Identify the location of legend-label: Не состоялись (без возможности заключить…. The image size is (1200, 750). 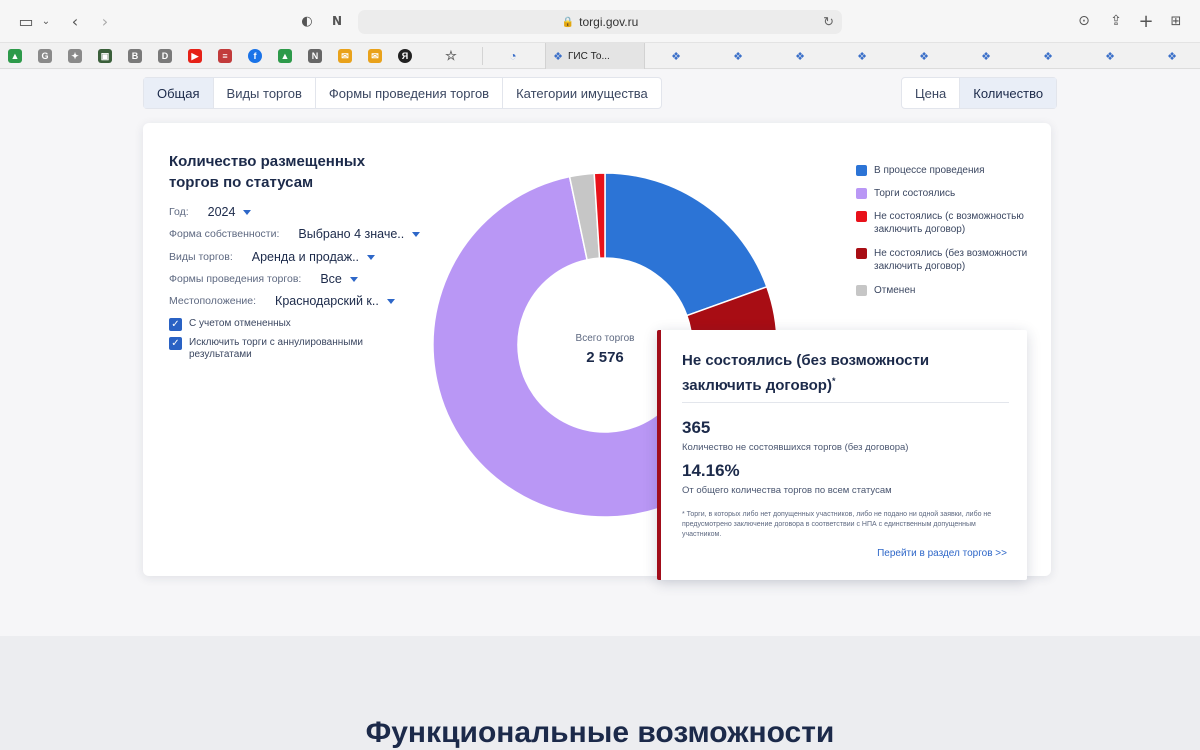
(951, 260).